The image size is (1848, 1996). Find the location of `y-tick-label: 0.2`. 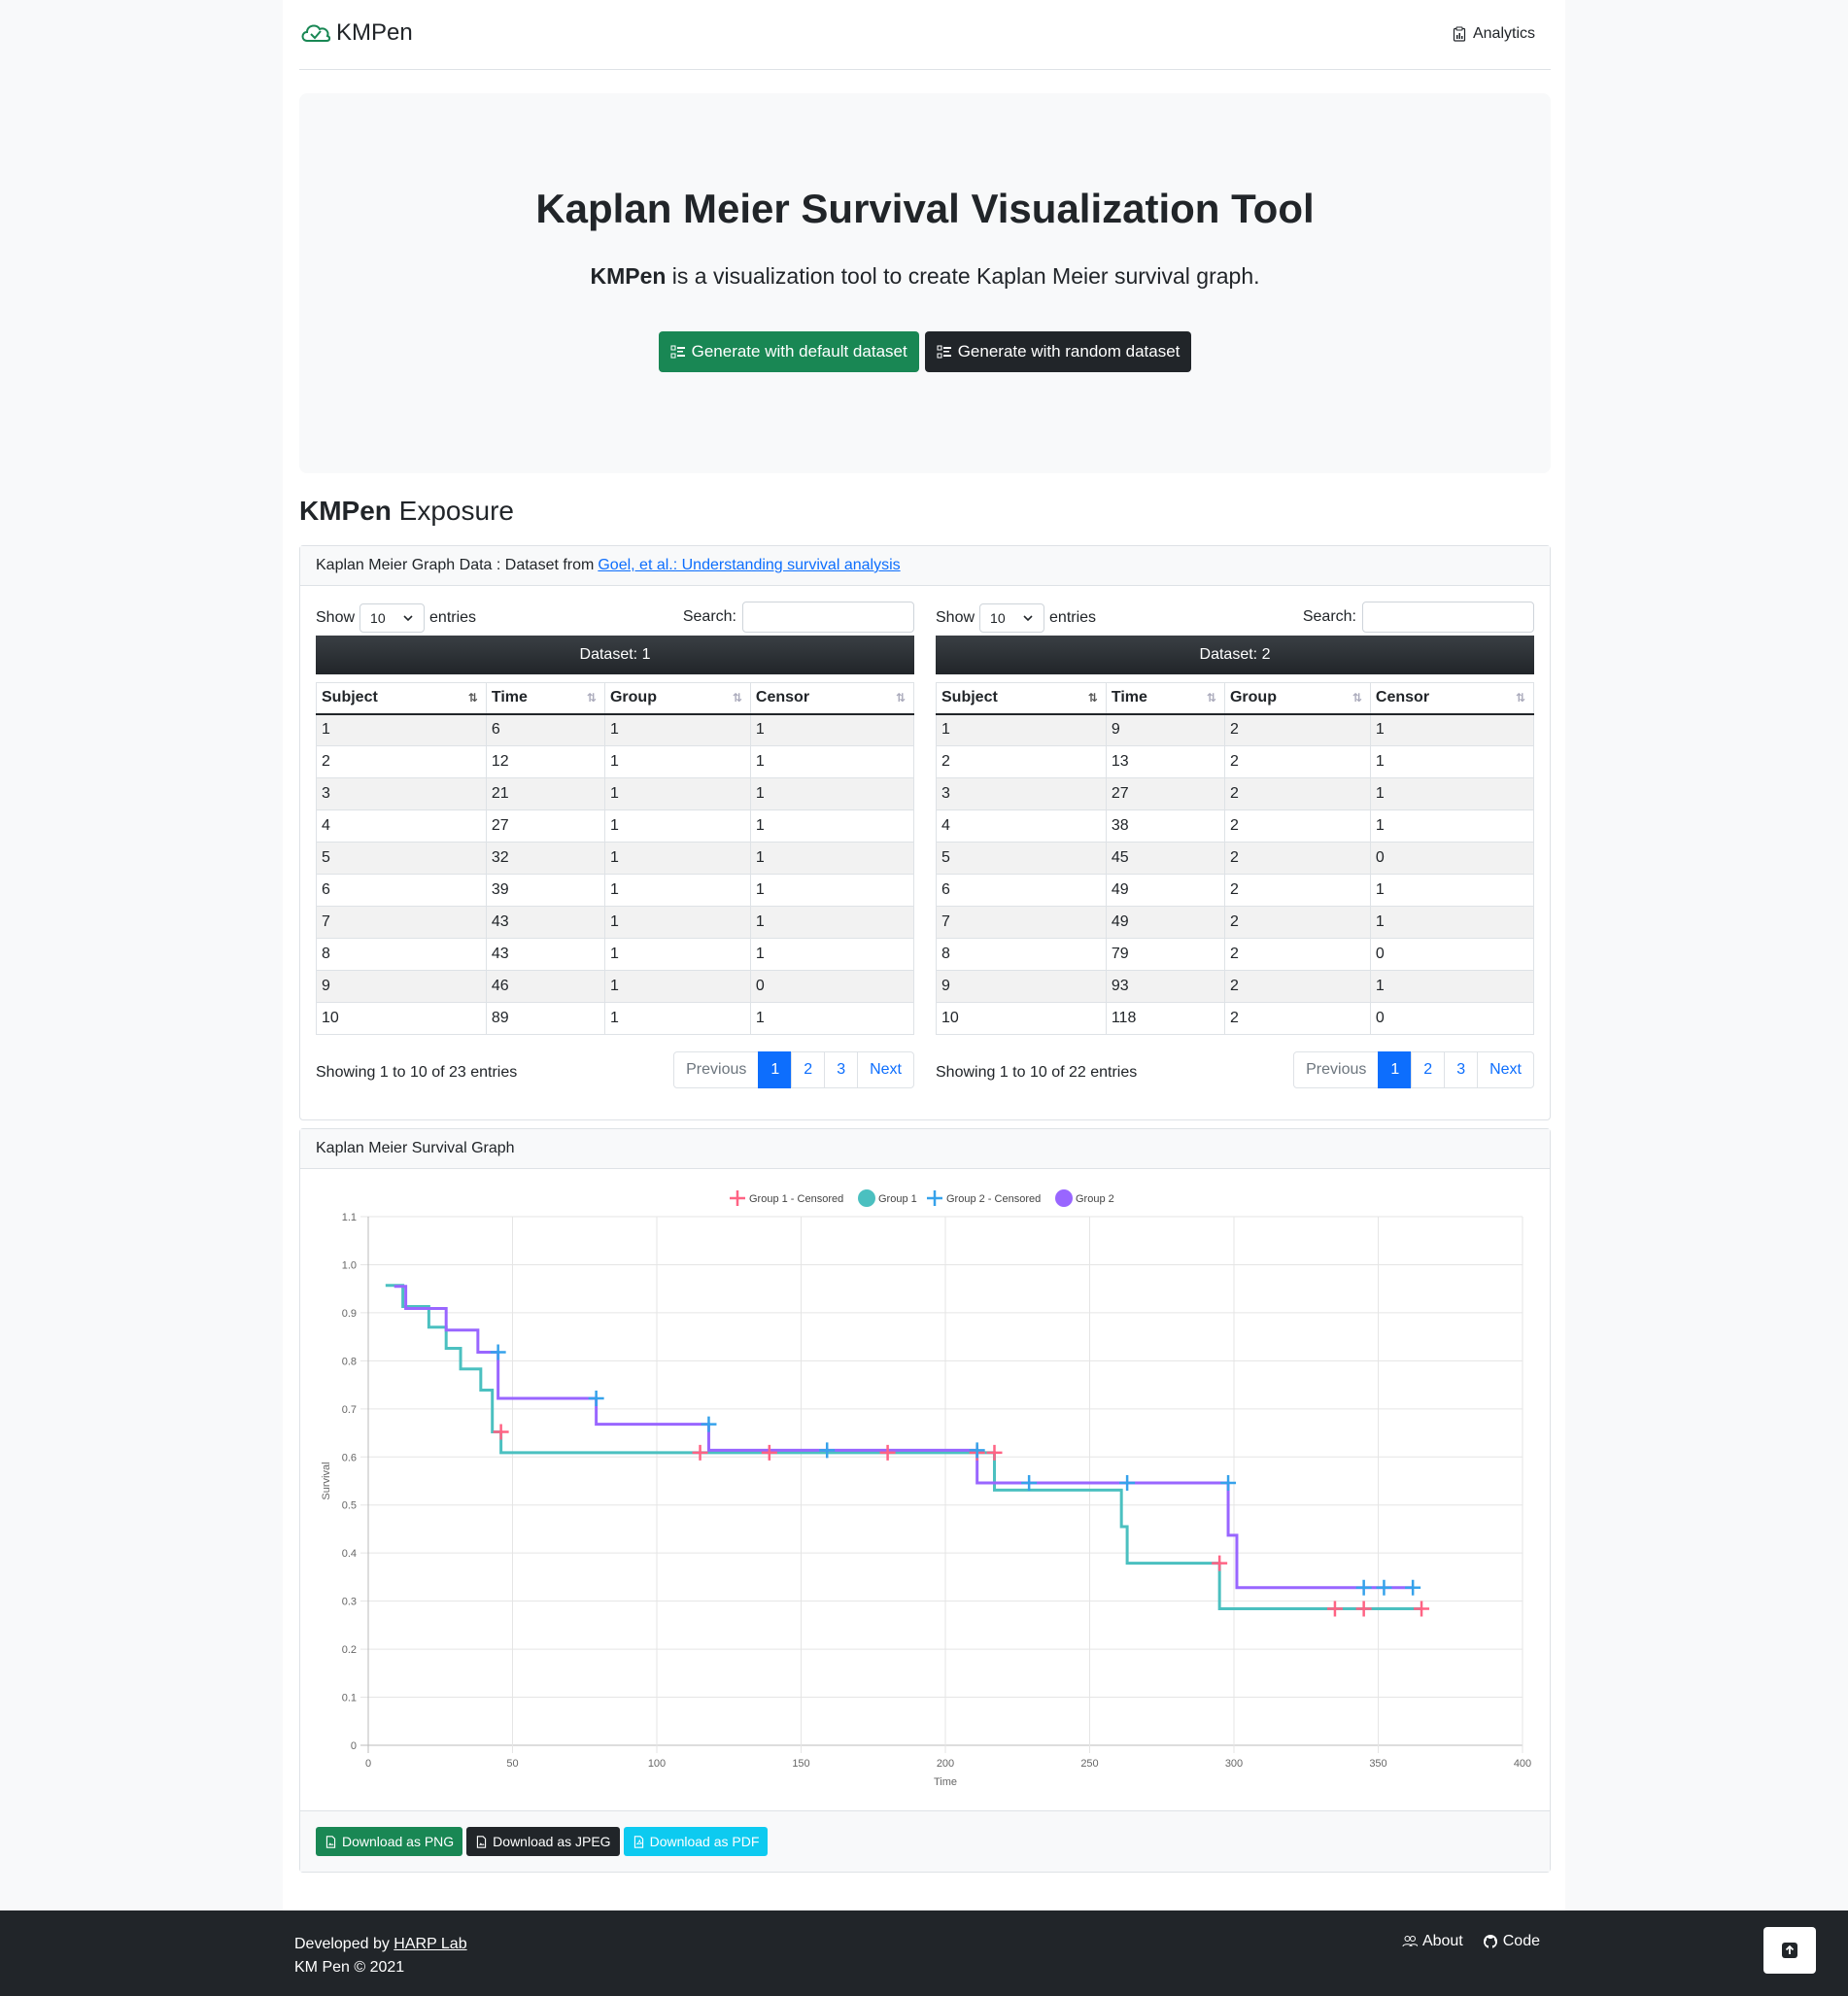

y-tick-label: 0.2 is located at coordinates (349, 1650).